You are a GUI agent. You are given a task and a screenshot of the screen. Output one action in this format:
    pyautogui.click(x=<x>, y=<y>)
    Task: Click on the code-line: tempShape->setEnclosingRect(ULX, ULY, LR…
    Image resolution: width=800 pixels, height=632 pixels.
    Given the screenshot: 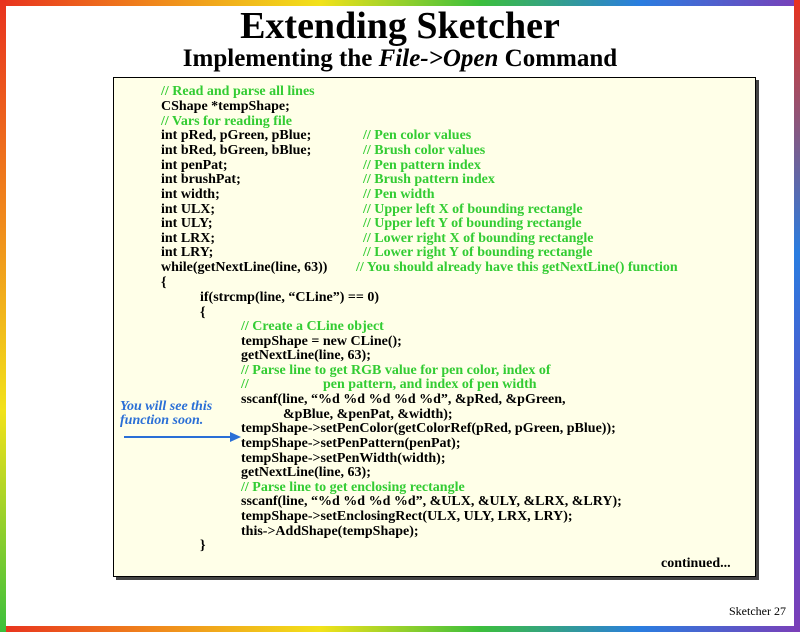 What is the action you would take?
    pyautogui.click(x=407, y=516)
    